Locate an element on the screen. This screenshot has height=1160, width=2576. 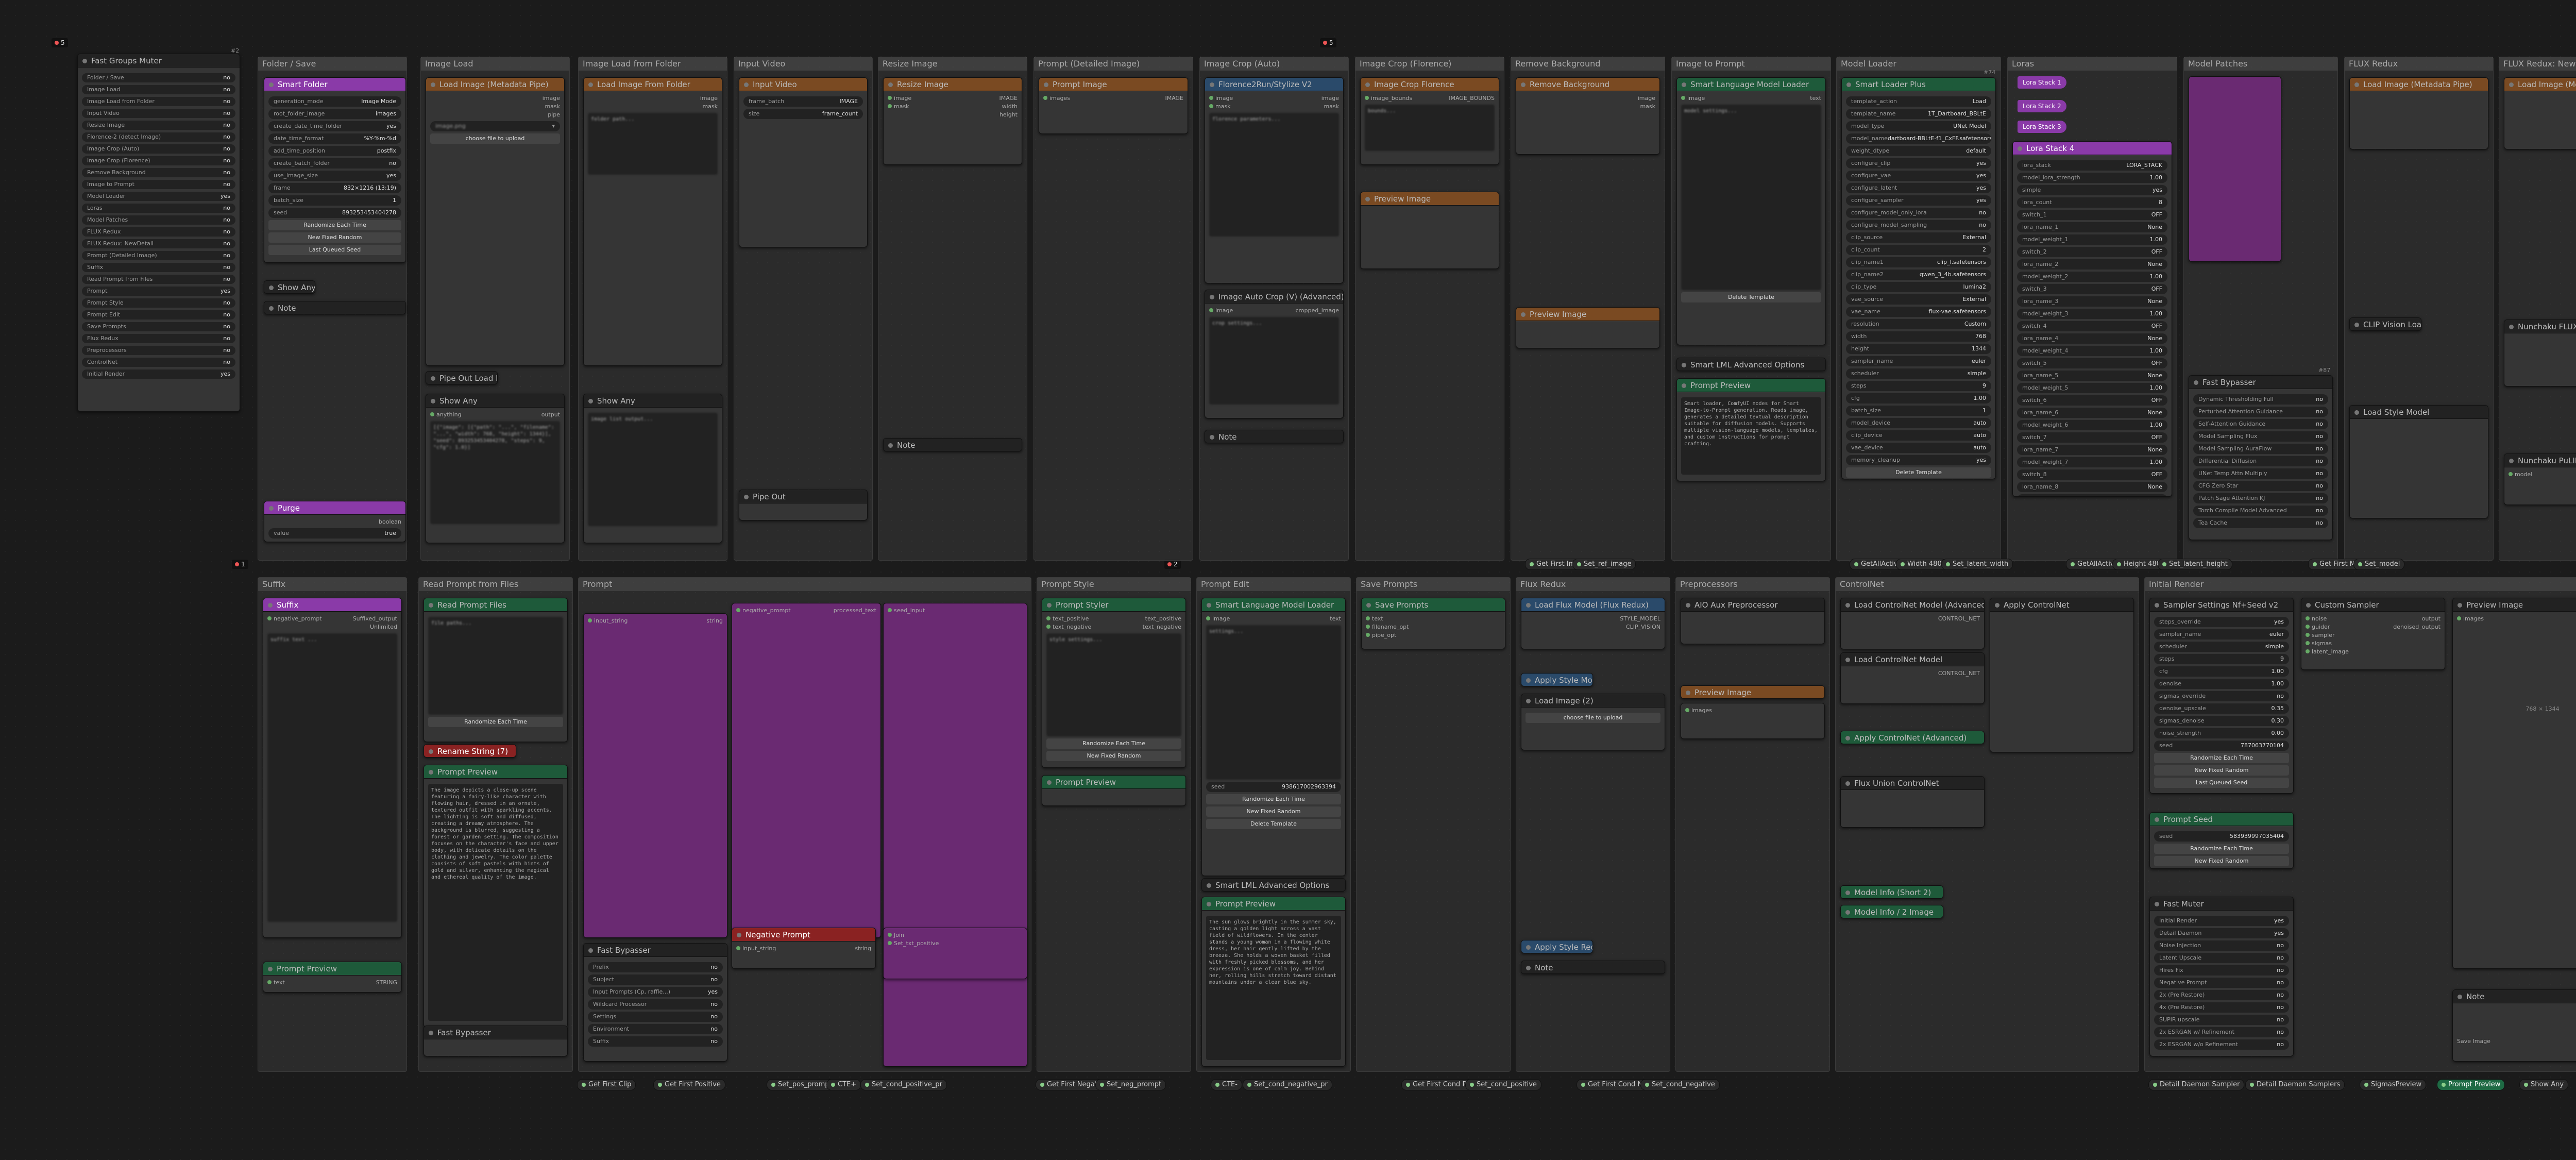
lora-widget: lora_name_2 None is located at coordinates (2092, 264).